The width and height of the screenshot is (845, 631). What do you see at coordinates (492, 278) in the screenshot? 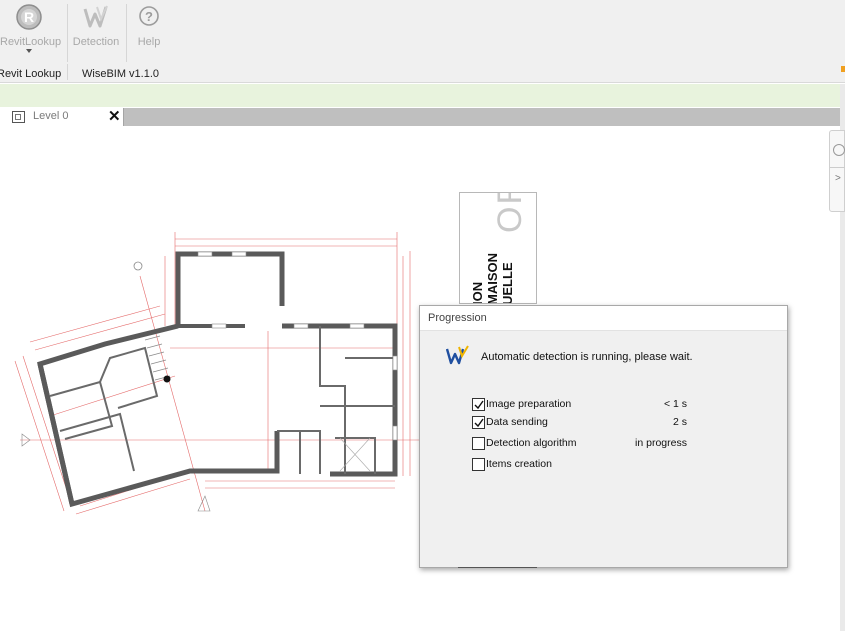
I see `title-block-lines: ION MAISON UELLE` at bounding box center [492, 278].